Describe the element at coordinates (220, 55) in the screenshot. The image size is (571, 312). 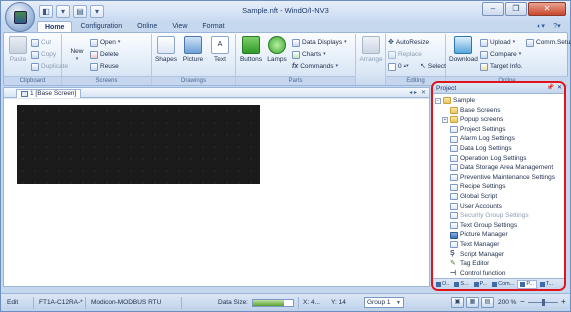
I see `text-button: A Text` at that location.